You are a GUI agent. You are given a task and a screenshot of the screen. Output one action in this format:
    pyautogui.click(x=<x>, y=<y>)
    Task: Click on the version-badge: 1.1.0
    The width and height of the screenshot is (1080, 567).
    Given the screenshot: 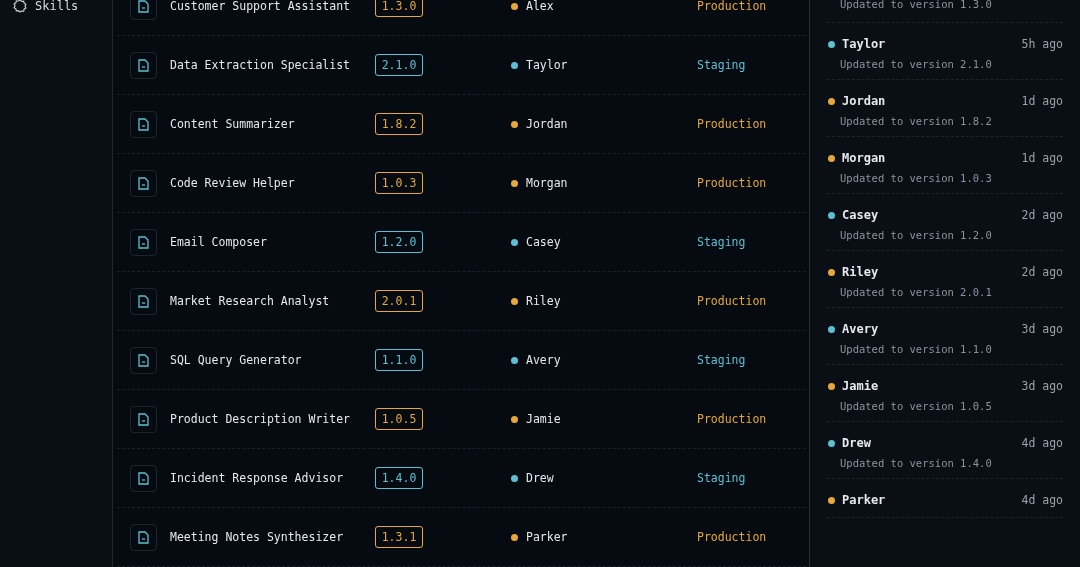 What is the action you would take?
    pyautogui.click(x=399, y=360)
    